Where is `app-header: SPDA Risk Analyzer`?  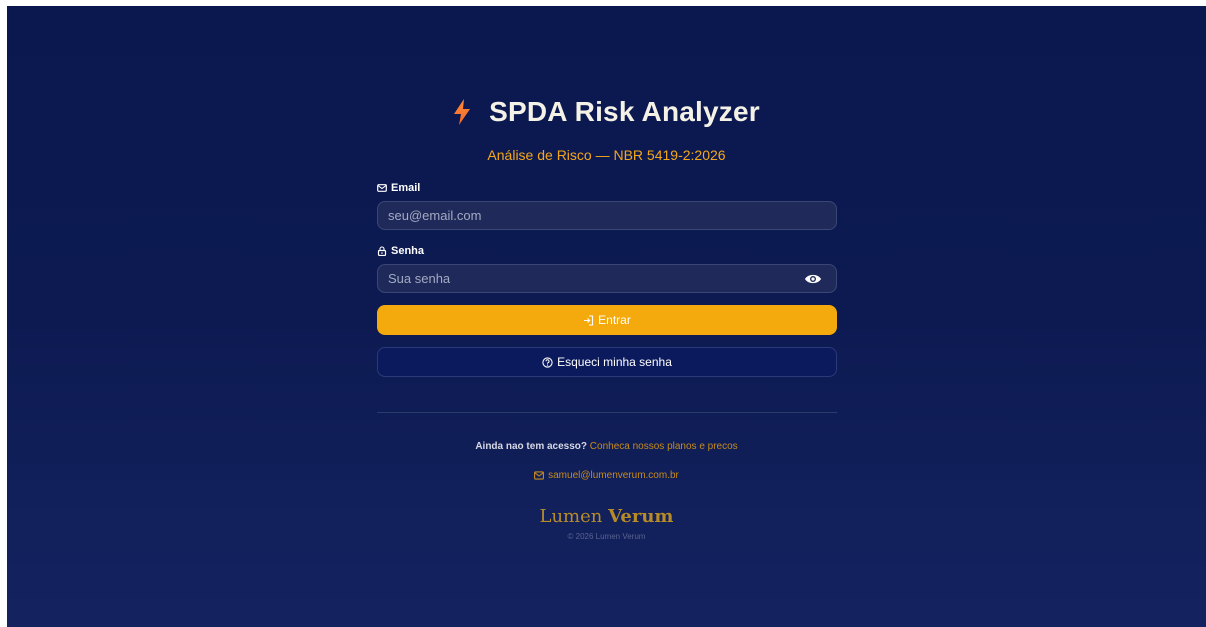
app-header: SPDA Risk Analyzer is located at coordinates (606, 112).